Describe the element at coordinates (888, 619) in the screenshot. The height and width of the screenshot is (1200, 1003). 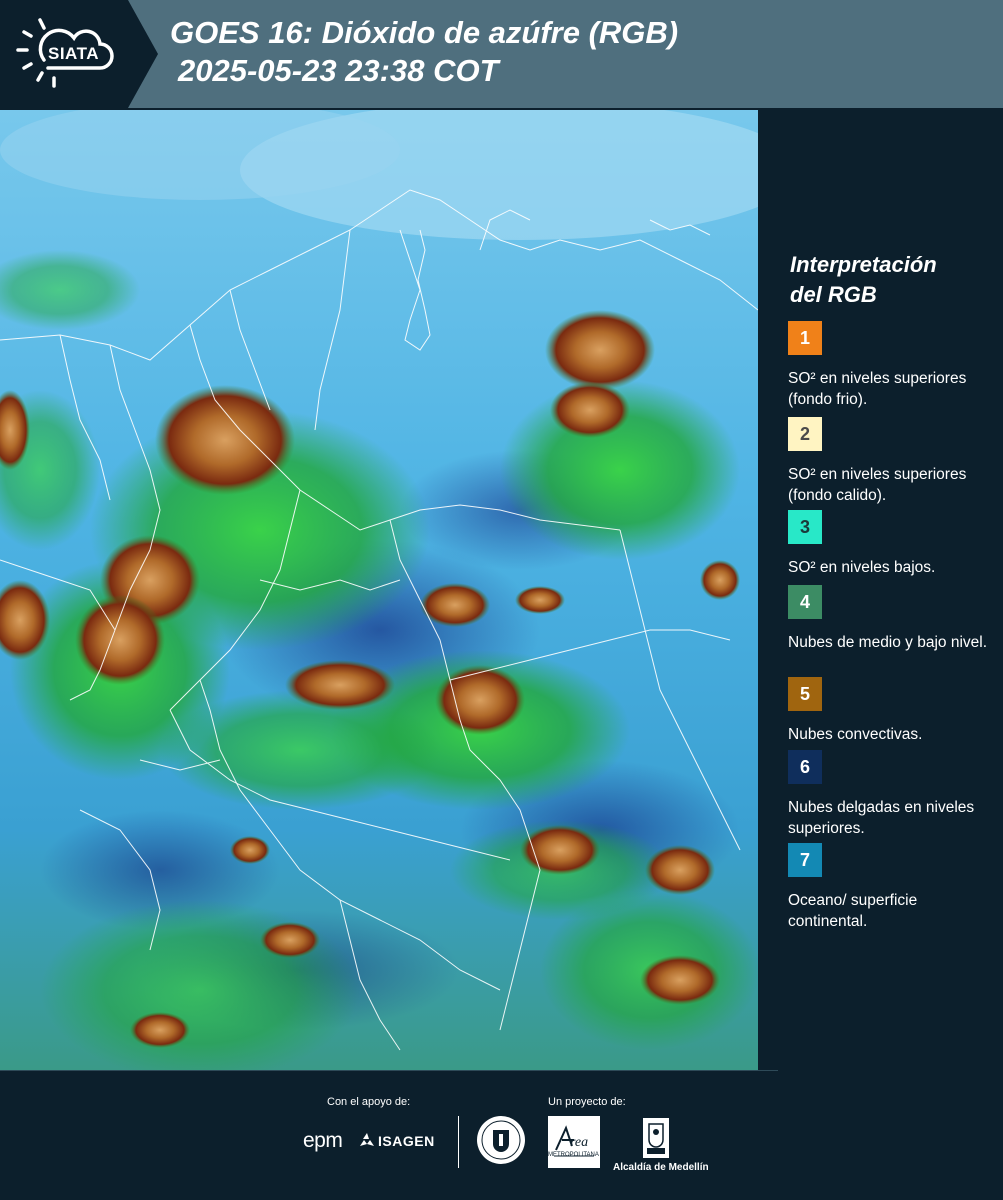
I see `legend-item-4: 4 Nubes de medio y bajo nivel.` at that location.